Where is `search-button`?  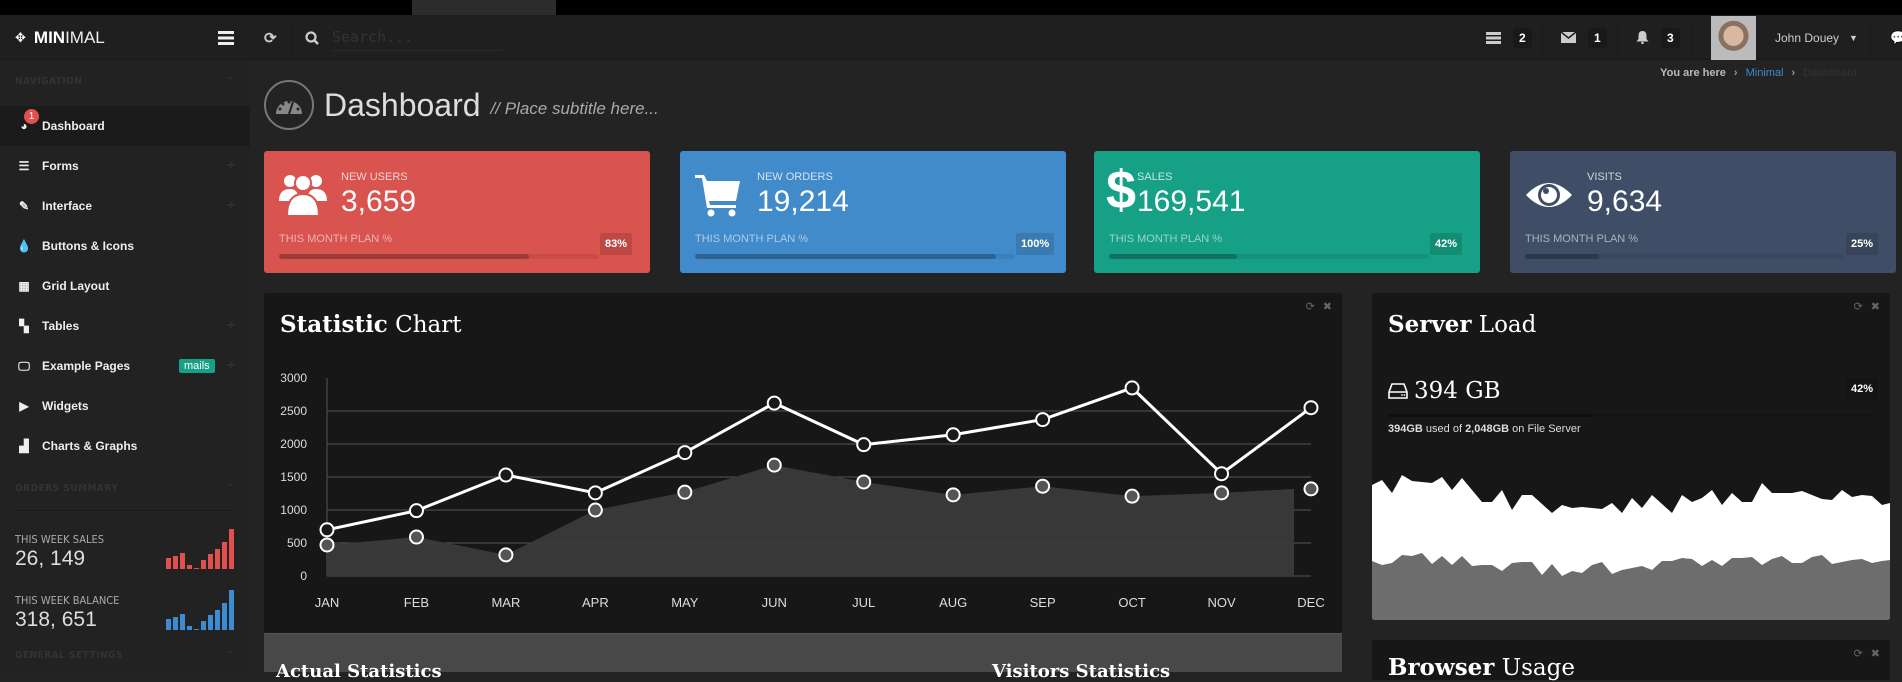
search-button is located at coordinates (312, 37).